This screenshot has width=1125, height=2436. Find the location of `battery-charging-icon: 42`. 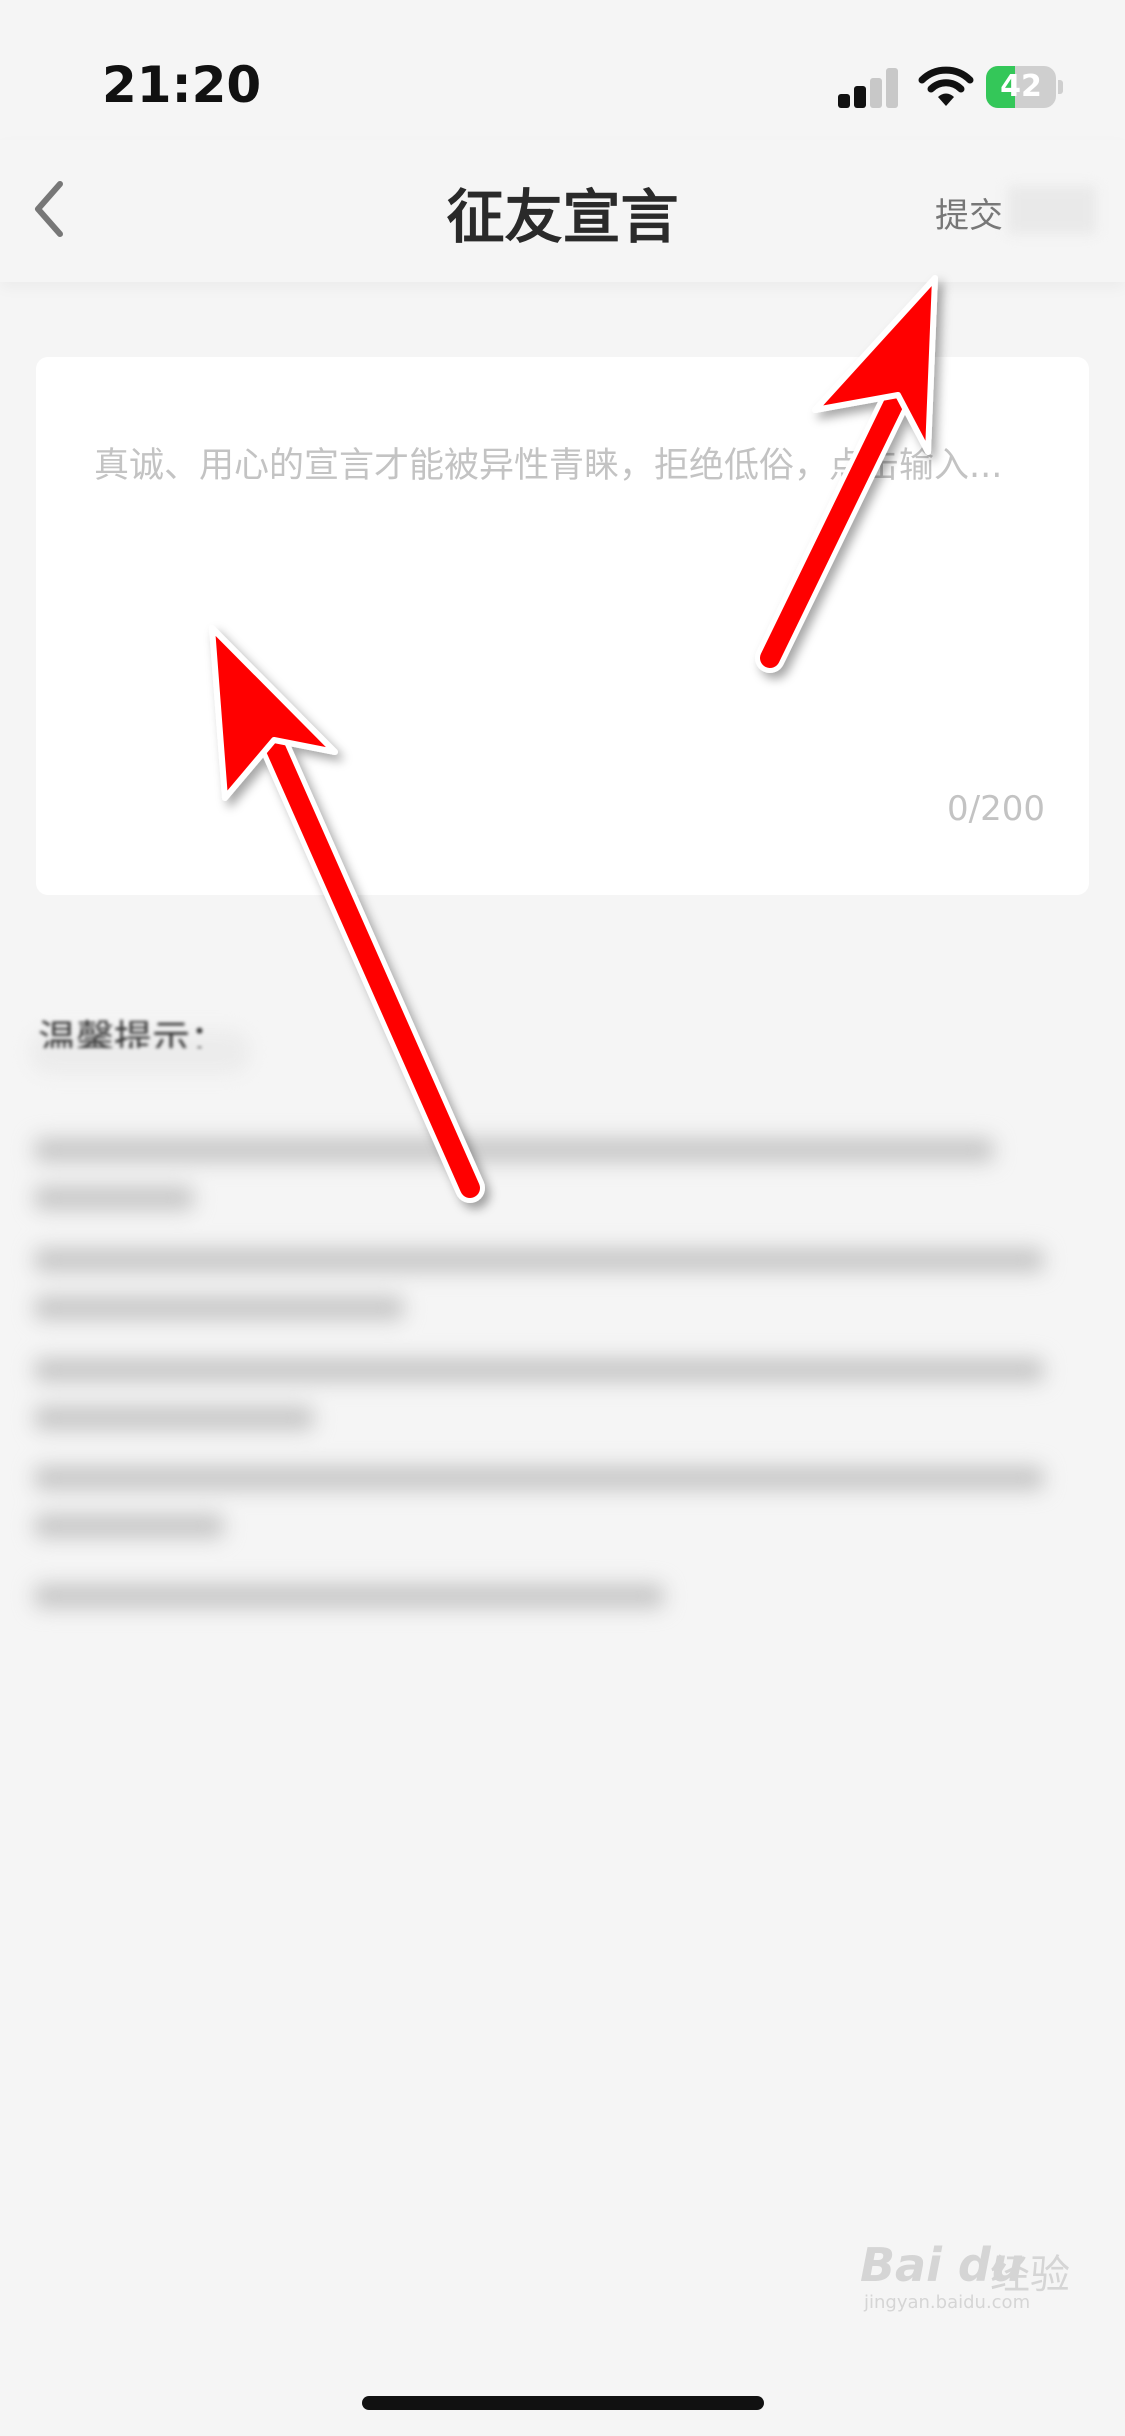

battery-charging-icon: 42 is located at coordinates (1025, 87).